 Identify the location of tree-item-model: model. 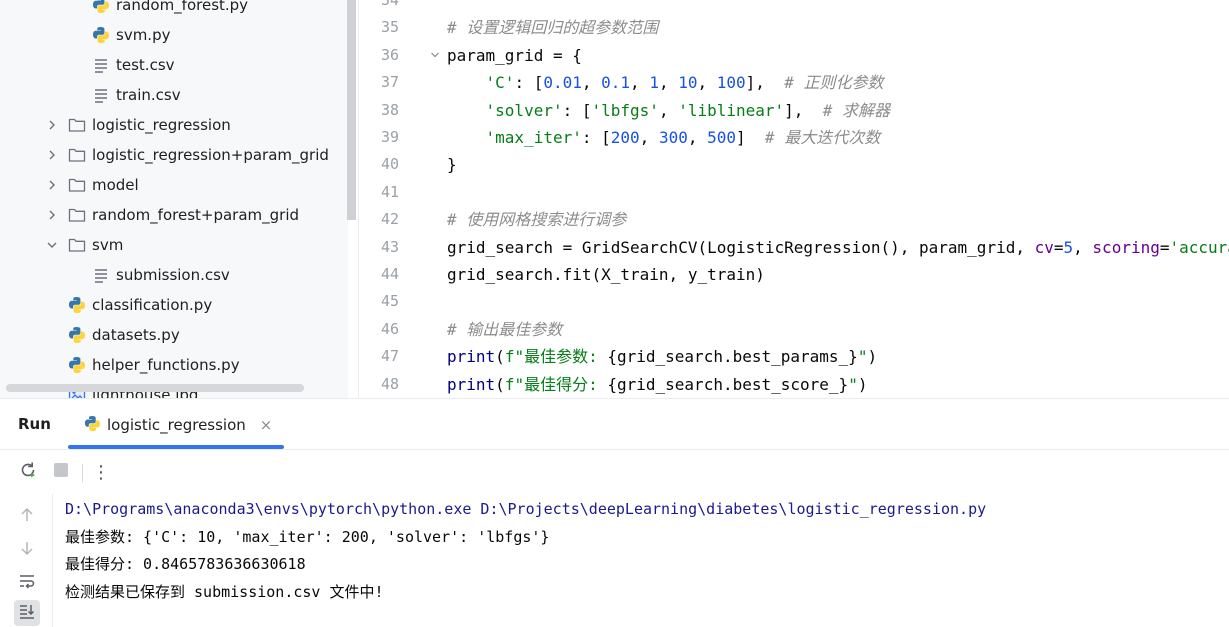
(170, 185).